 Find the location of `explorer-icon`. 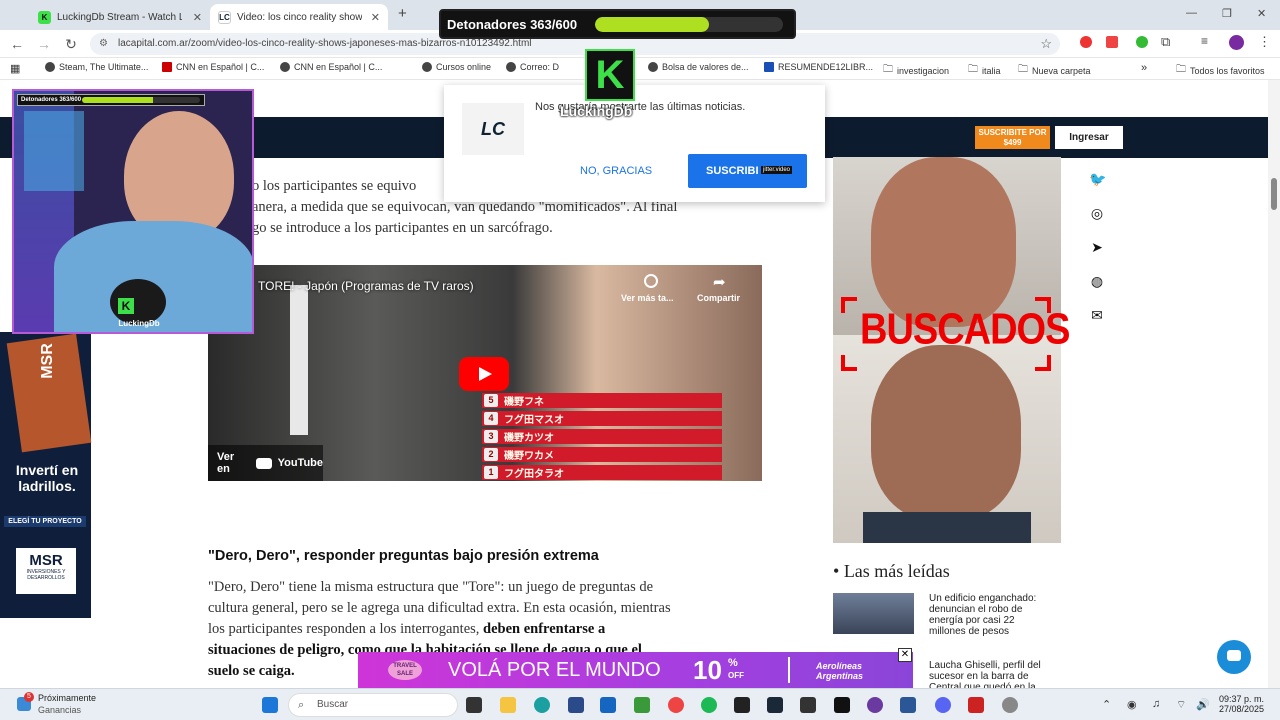

explorer-icon is located at coordinates (508, 705).